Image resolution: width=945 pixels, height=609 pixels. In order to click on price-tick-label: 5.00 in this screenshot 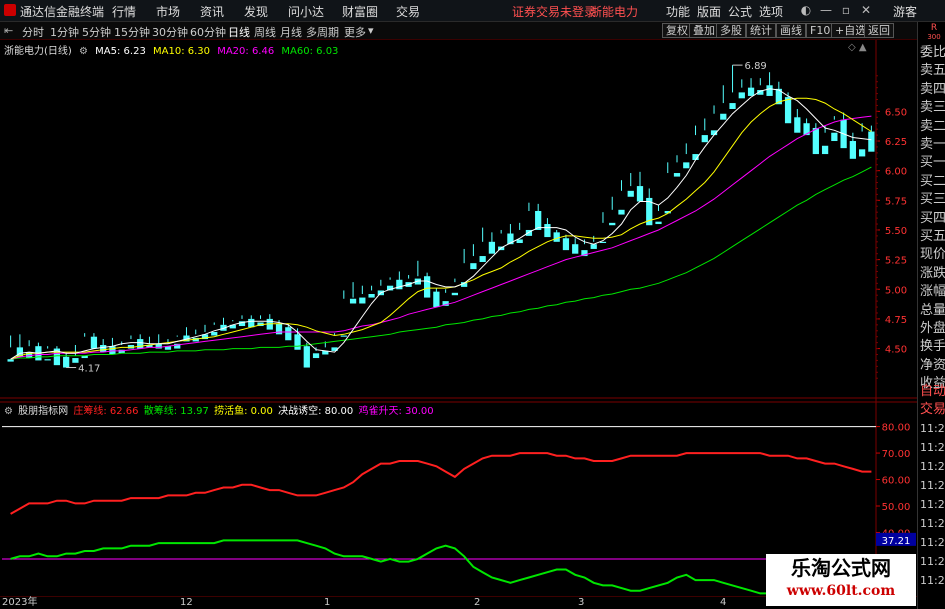, I will do `click(896, 290)`.